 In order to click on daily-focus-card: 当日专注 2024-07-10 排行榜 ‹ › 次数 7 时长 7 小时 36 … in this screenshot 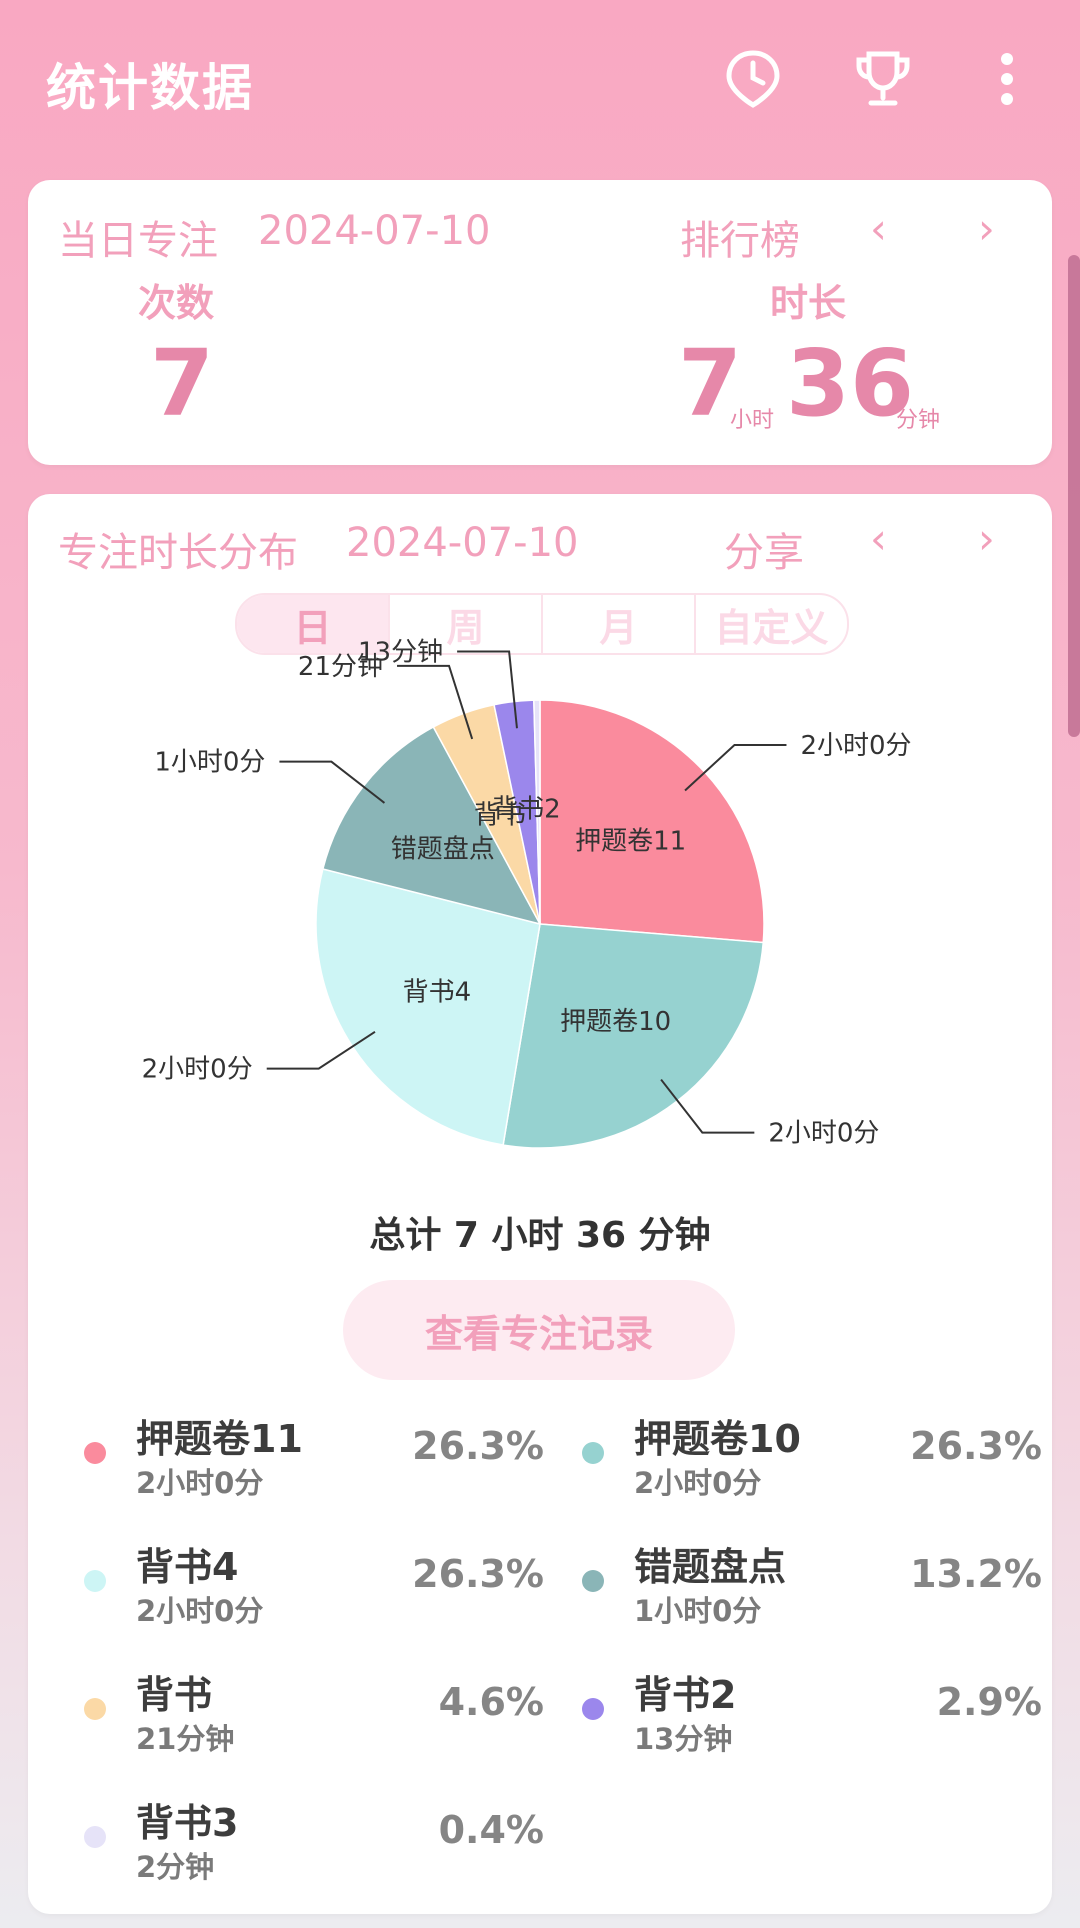, I will do `click(540, 322)`.